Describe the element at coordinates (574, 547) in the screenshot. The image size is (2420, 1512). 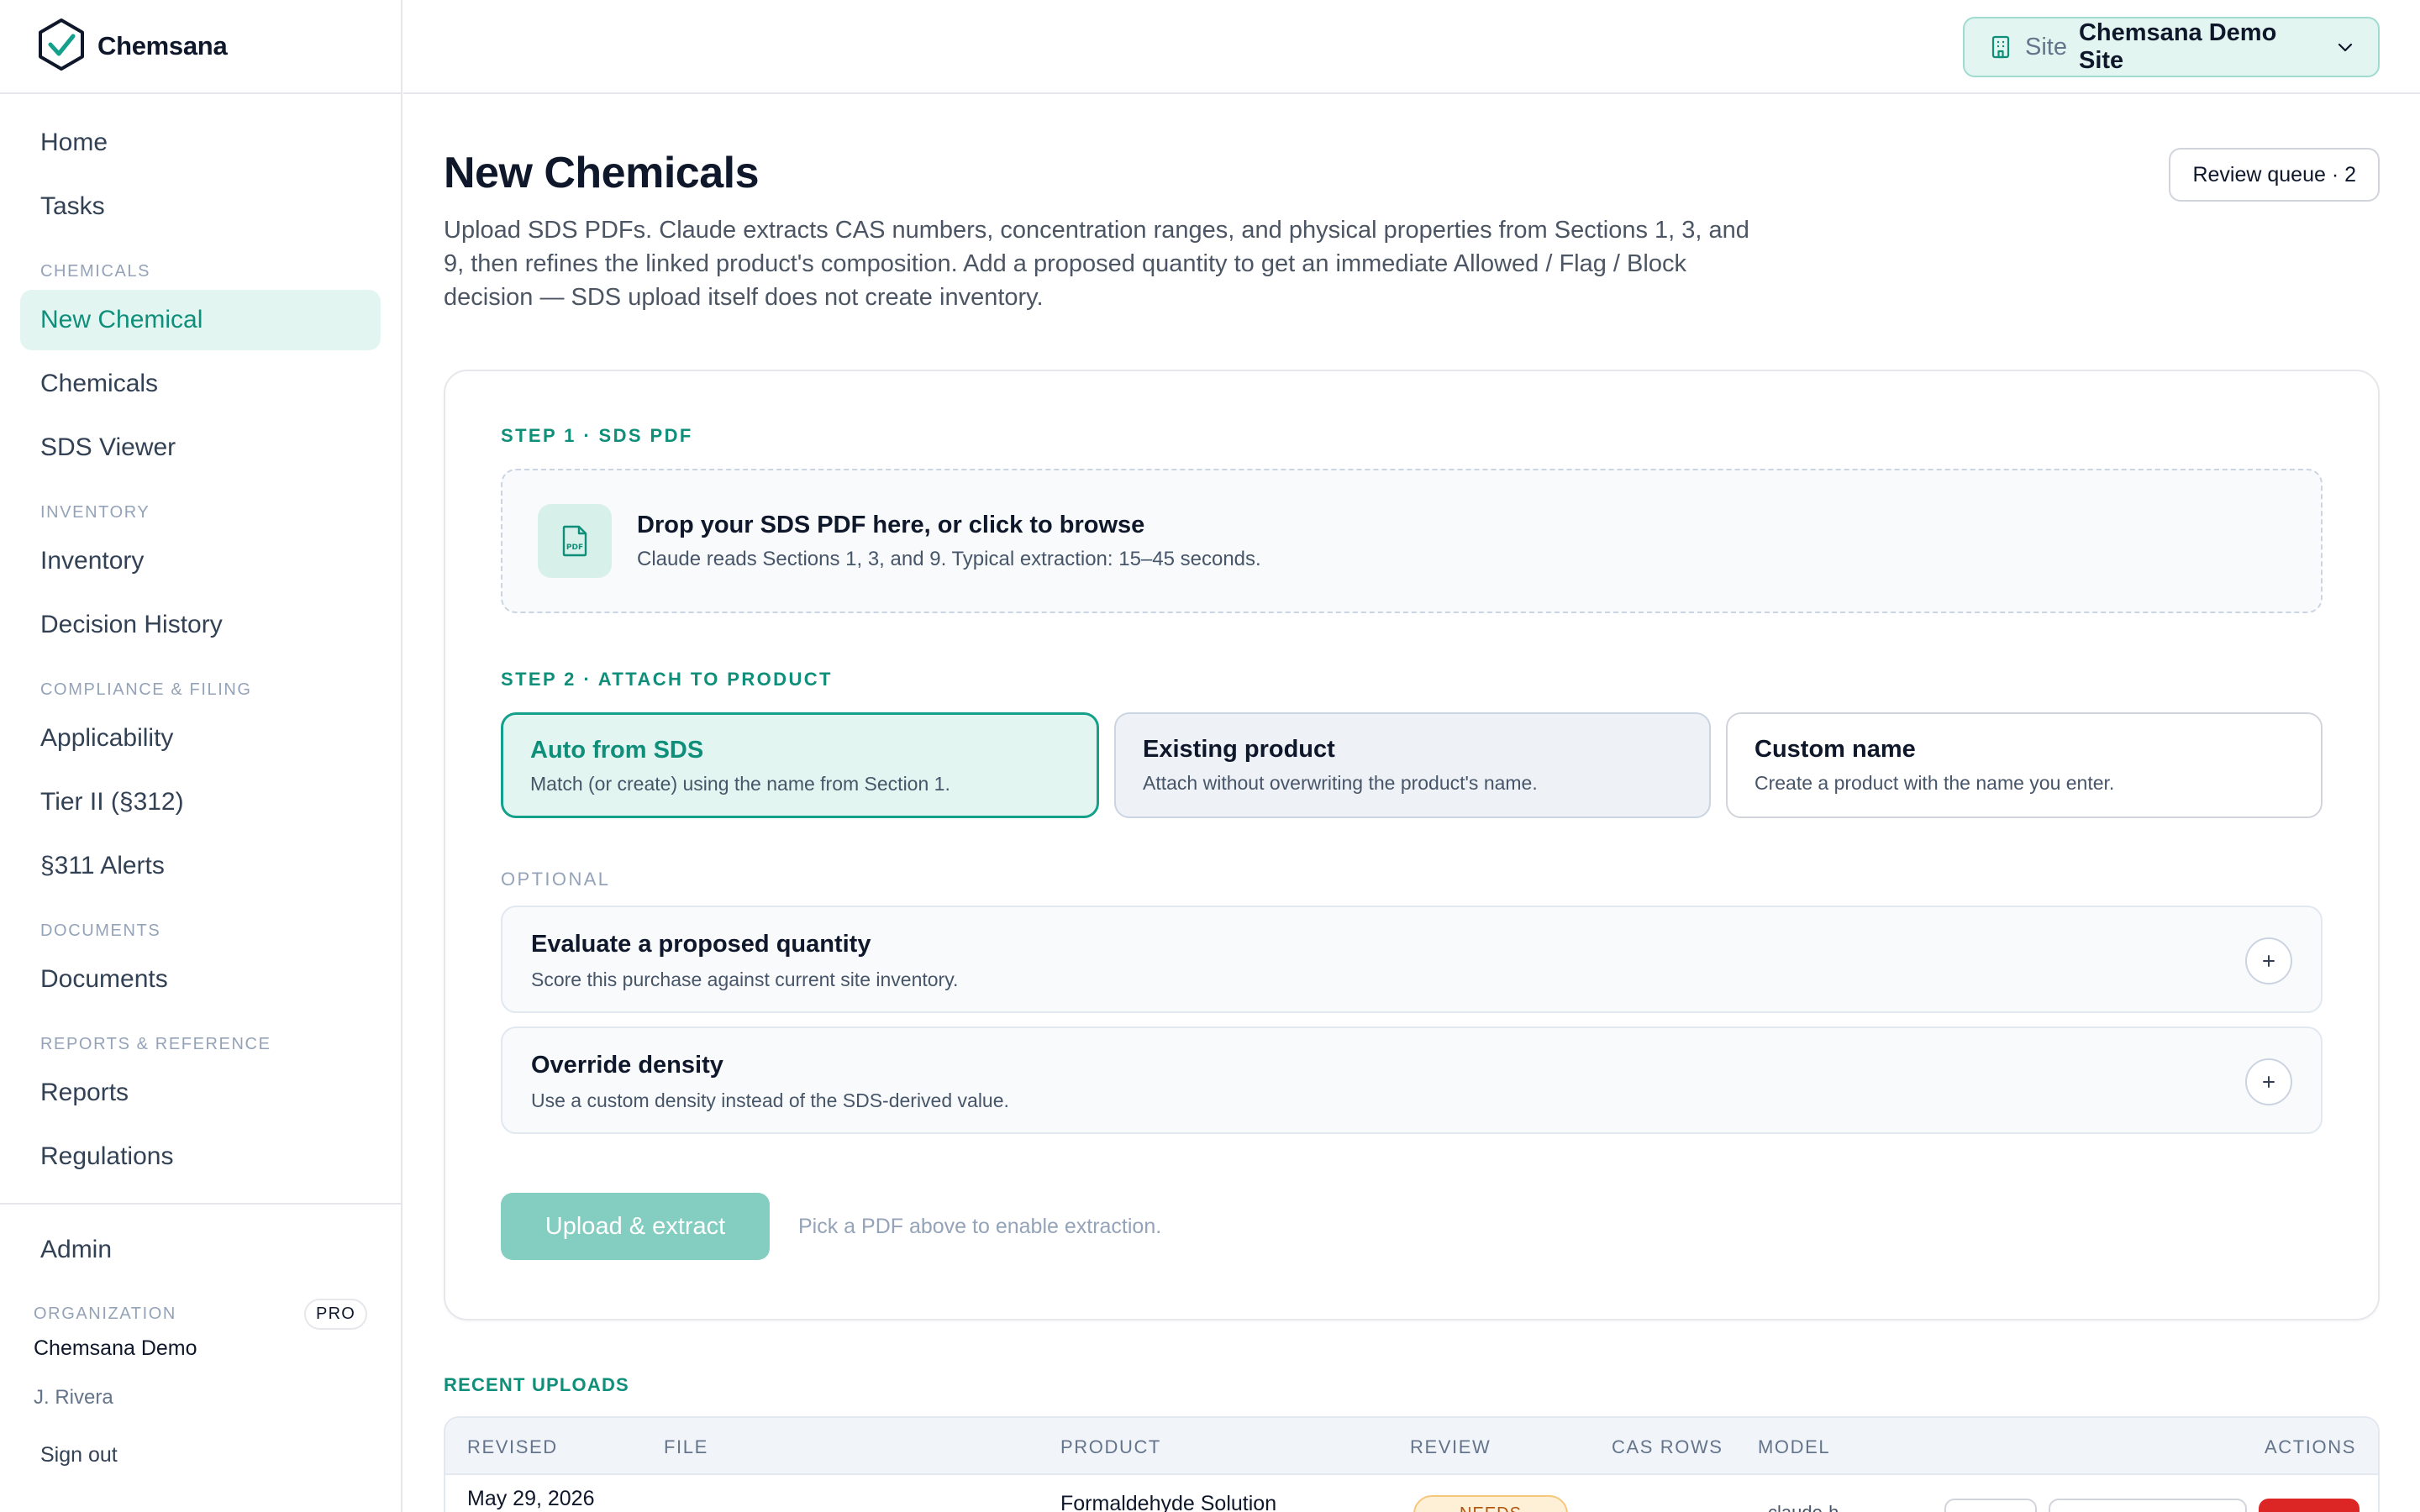
I see `svg-text: PDF` at that location.